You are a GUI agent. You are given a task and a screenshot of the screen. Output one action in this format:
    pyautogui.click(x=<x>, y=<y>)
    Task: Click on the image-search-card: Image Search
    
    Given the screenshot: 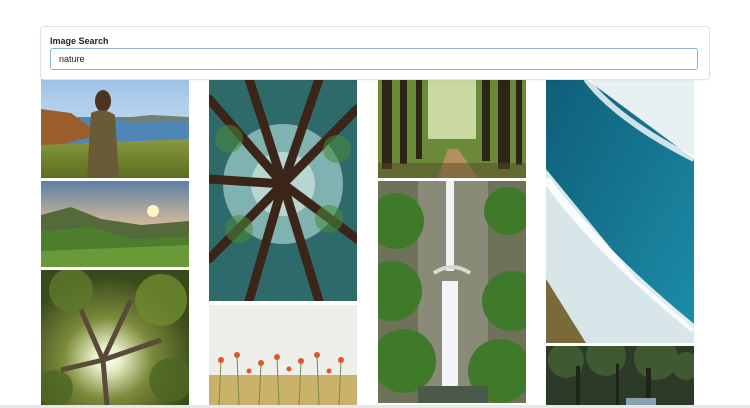 What is the action you would take?
    pyautogui.click(x=375, y=53)
    